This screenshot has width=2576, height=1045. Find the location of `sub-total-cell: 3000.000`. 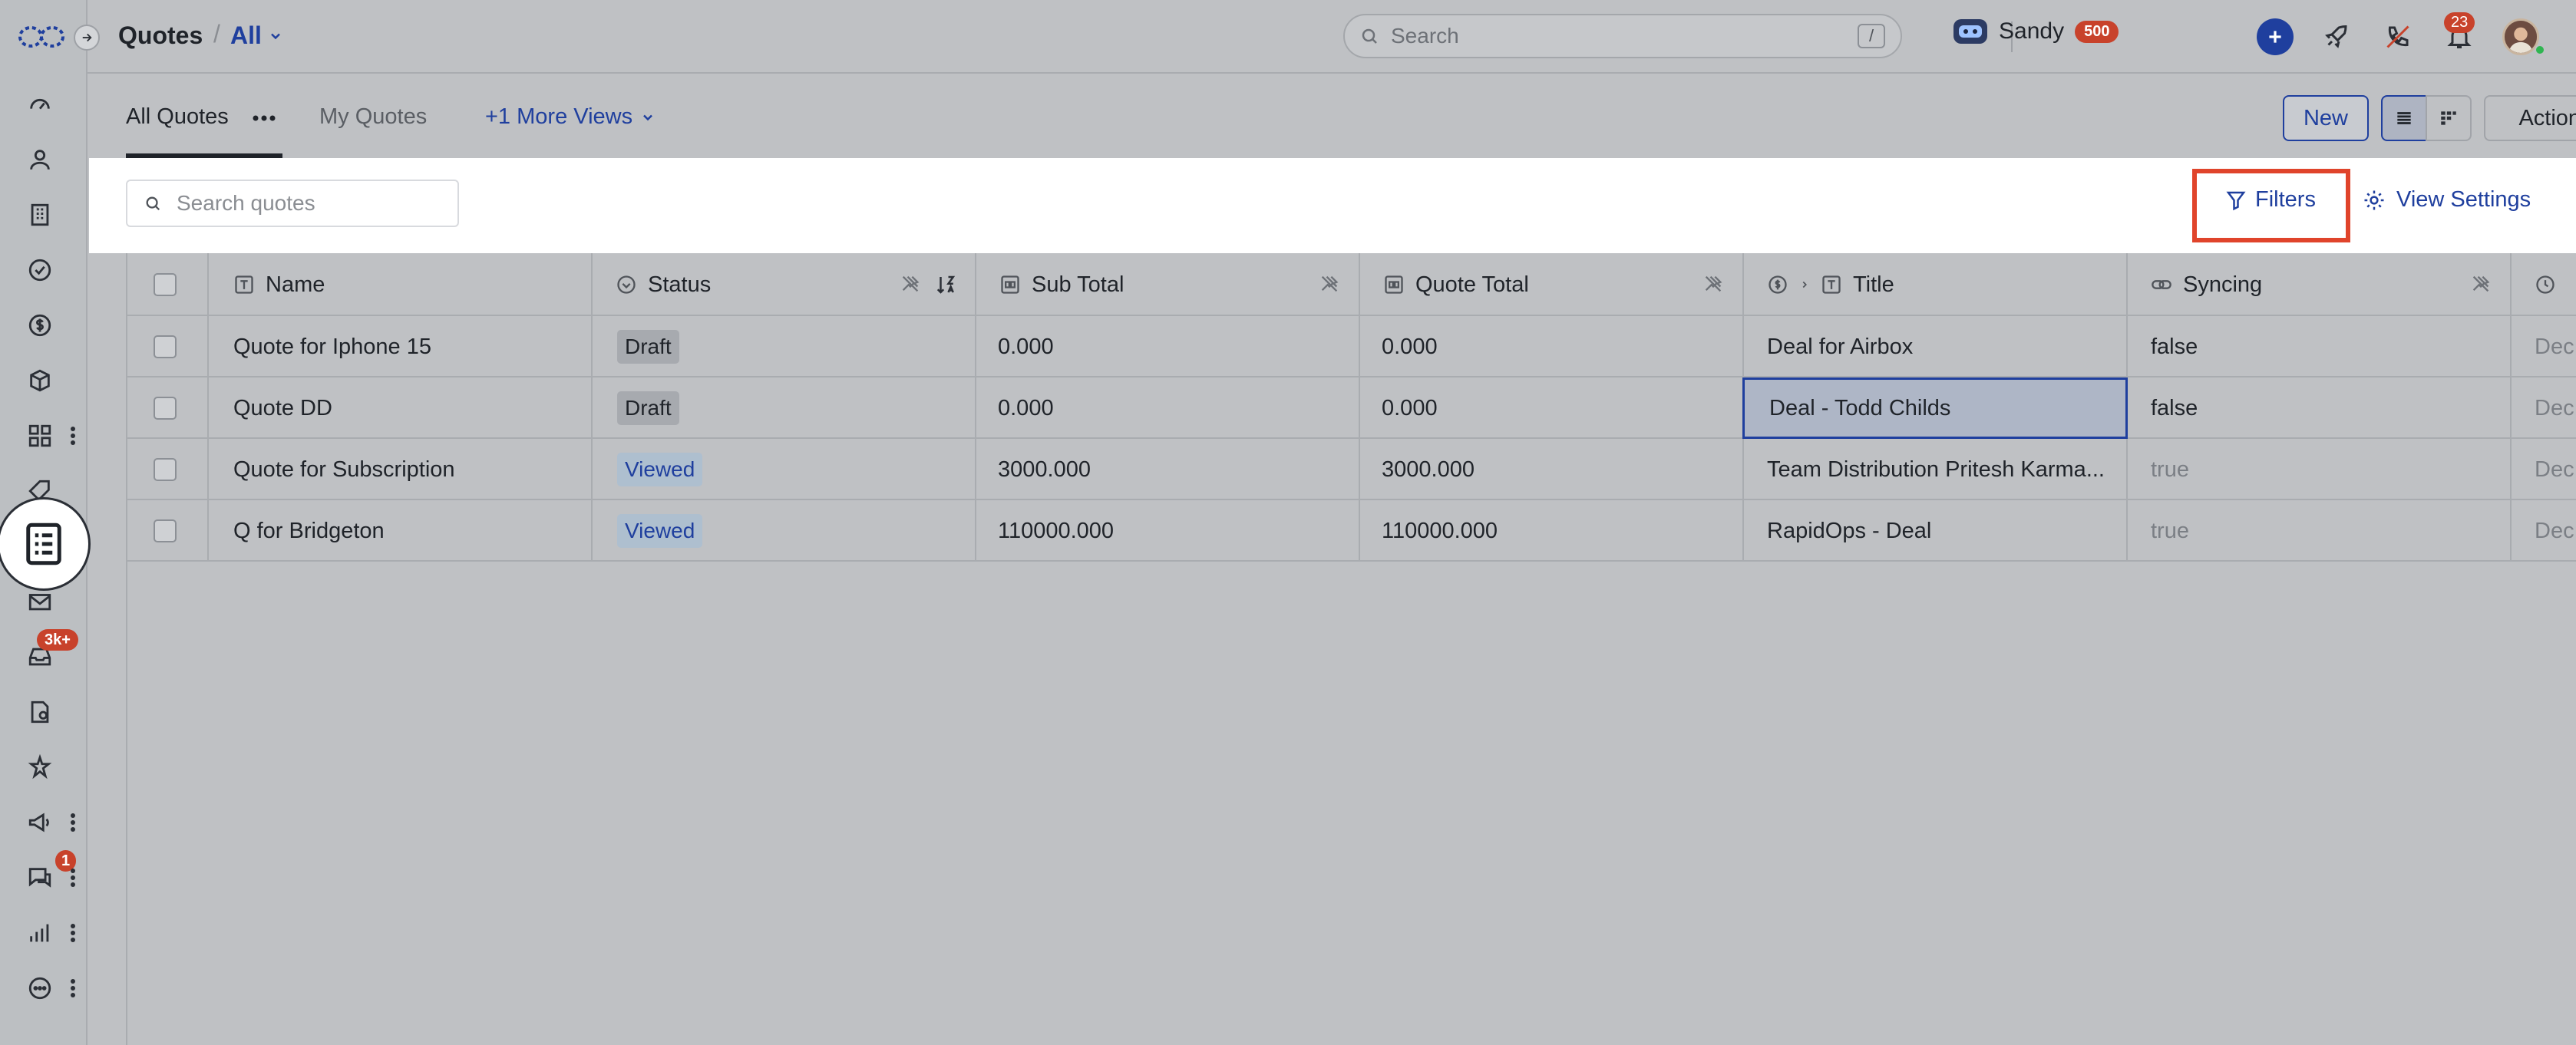

sub-total-cell: 3000.000 is located at coordinates (1044, 470).